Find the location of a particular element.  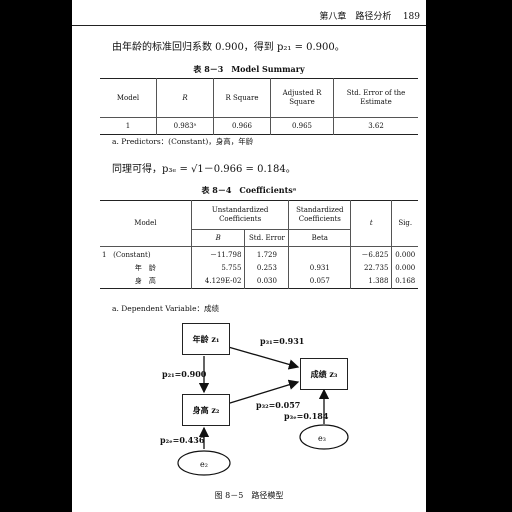

cell-model: 1 is located at coordinates (128, 126).